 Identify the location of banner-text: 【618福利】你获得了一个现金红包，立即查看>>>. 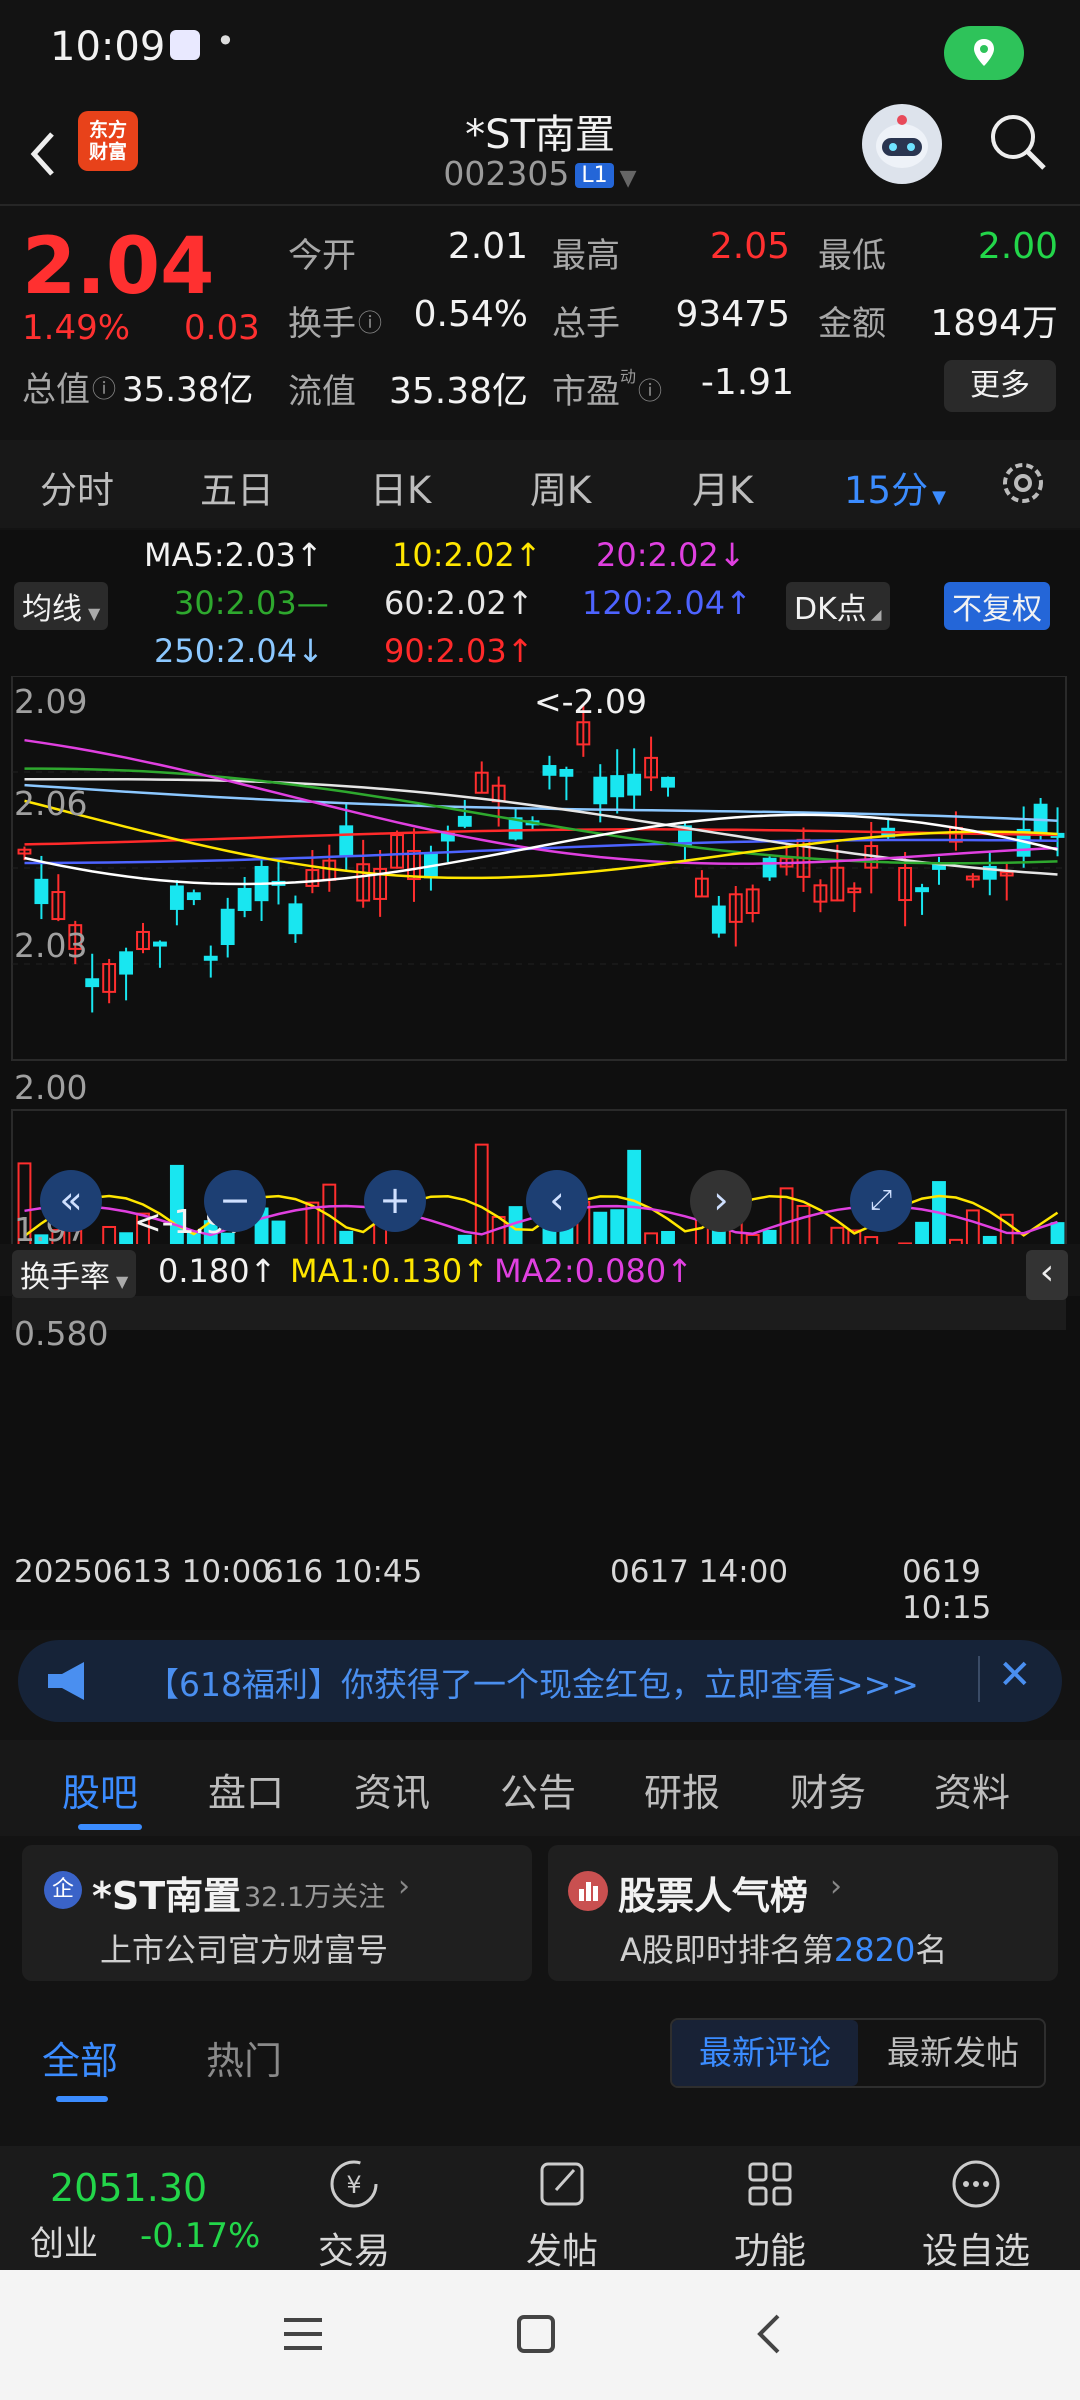
(532, 1682).